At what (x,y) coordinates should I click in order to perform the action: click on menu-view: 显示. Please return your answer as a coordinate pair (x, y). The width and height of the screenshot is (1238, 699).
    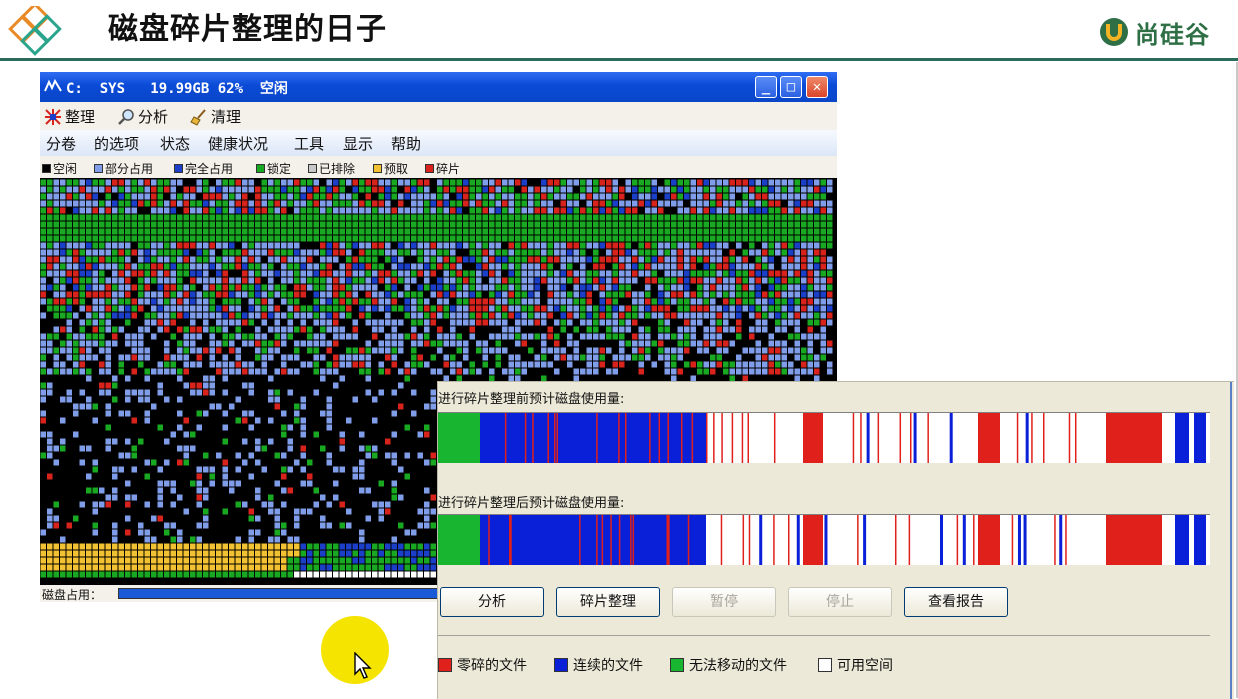
    Looking at the image, I should click on (358, 143).